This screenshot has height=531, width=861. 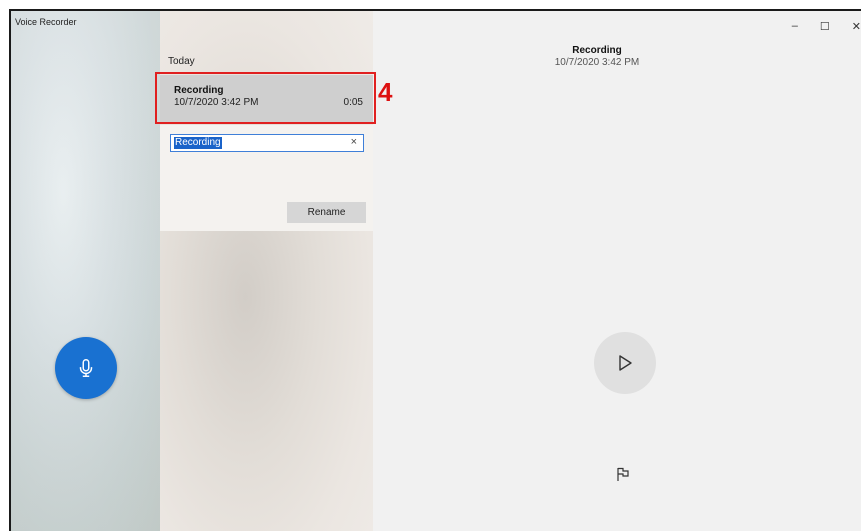 I want to click on section-header-today: Today, so click(x=181, y=61).